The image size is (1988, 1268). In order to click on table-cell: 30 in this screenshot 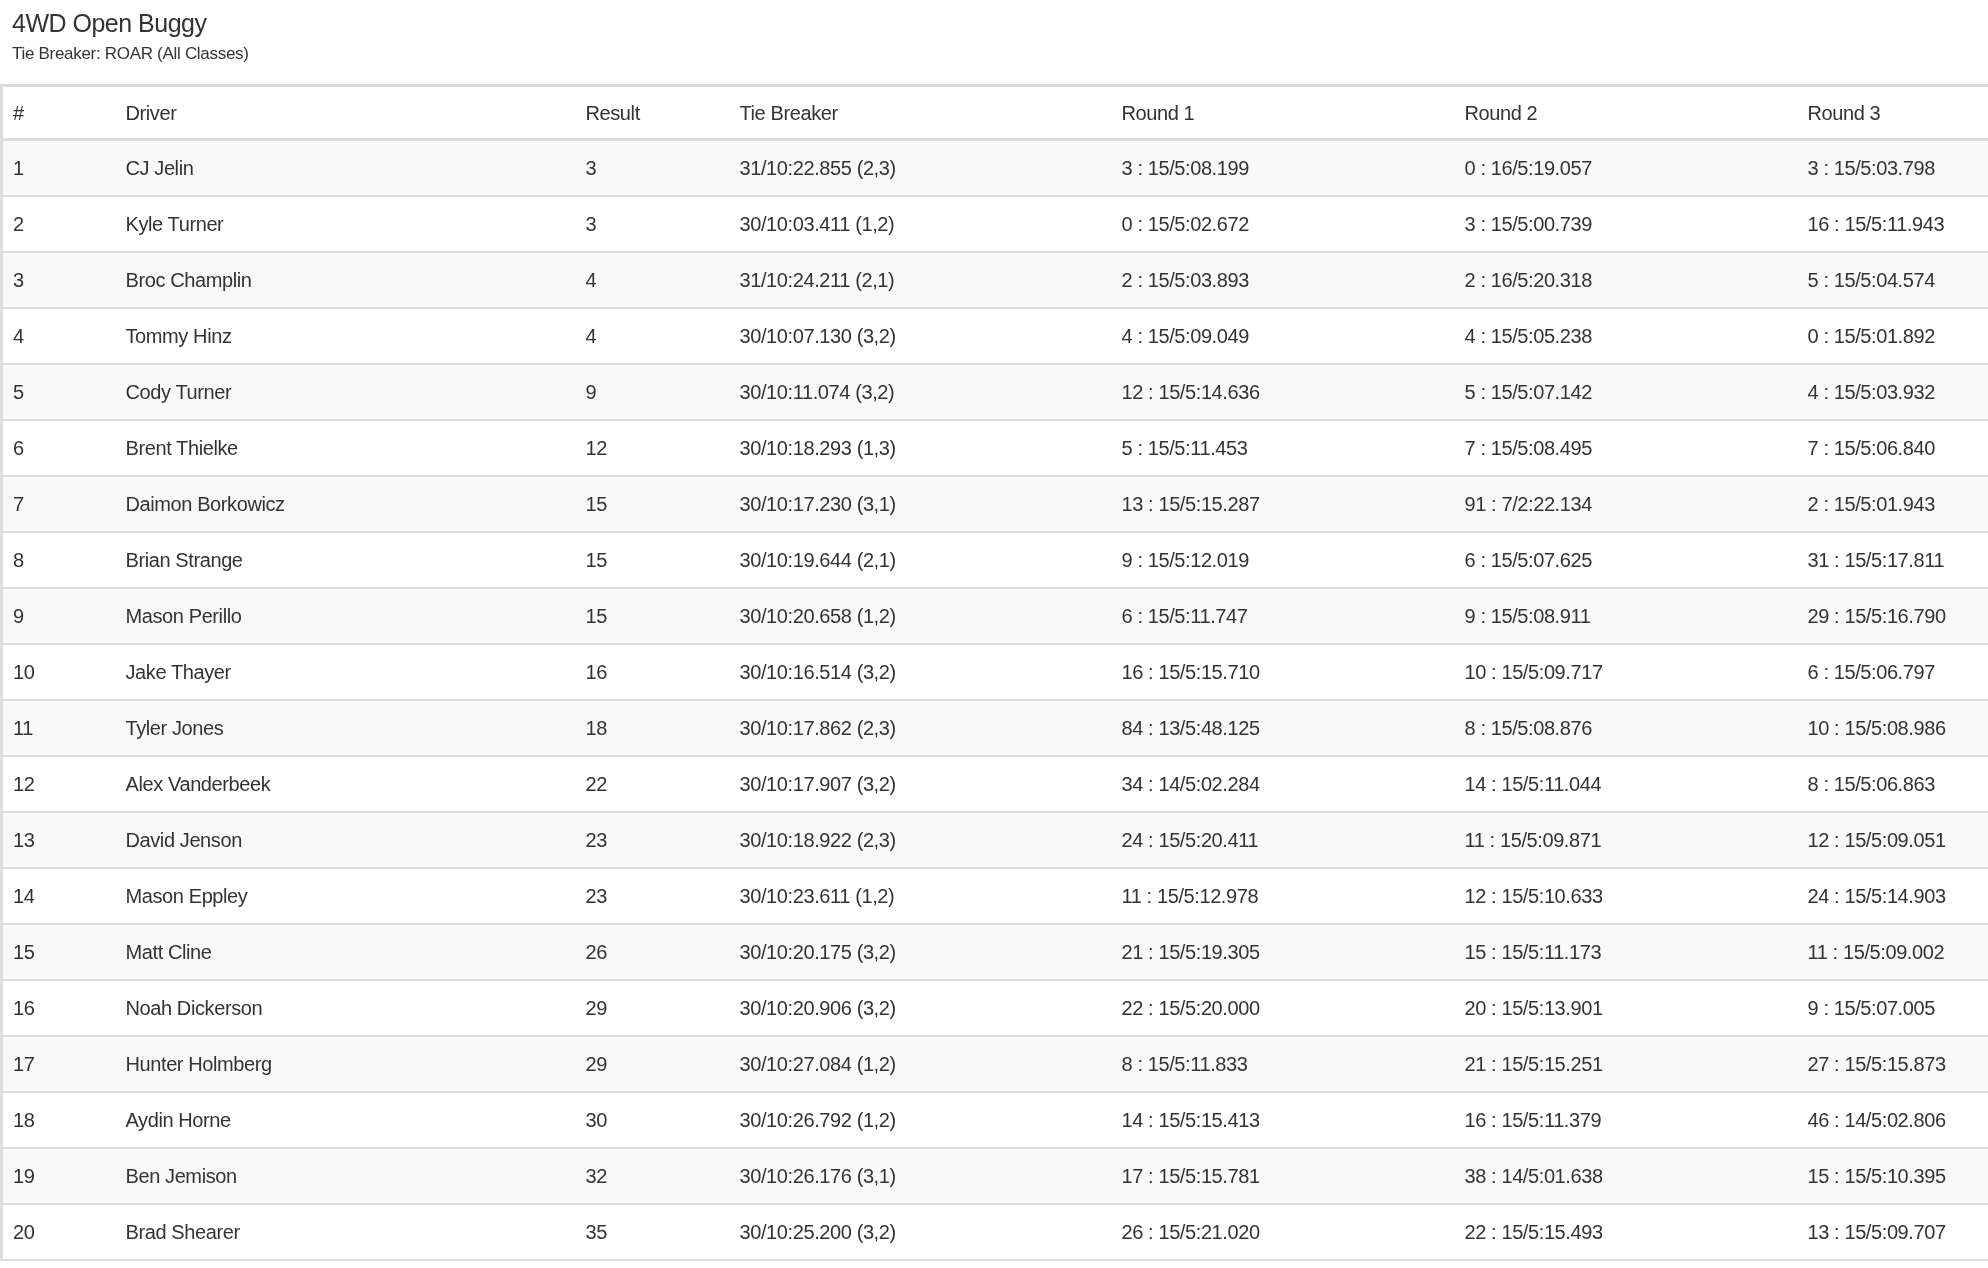, I will do `click(652, 1119)`.